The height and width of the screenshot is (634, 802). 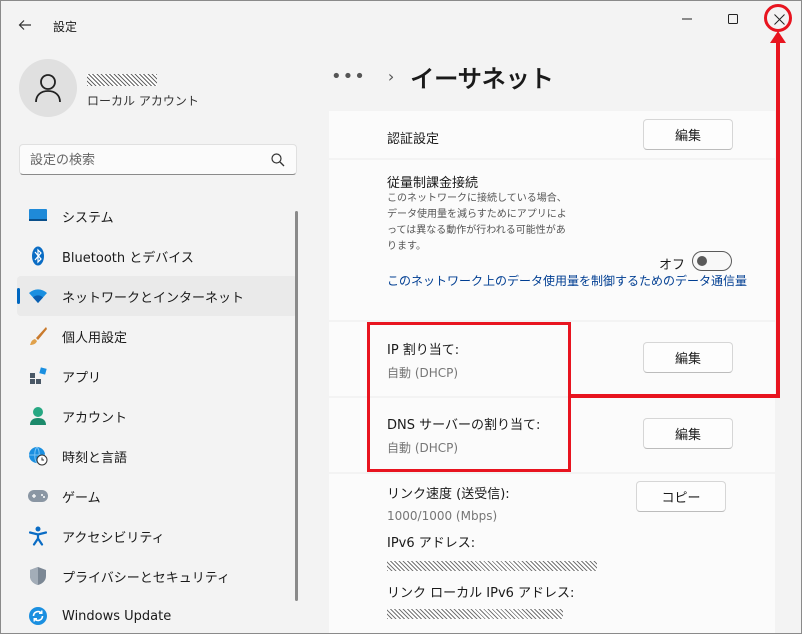 What do you see at coordinates (88, 218) in the screenshot?
I see `sidebar-item-label: システム` at bounding box center [88, 218].